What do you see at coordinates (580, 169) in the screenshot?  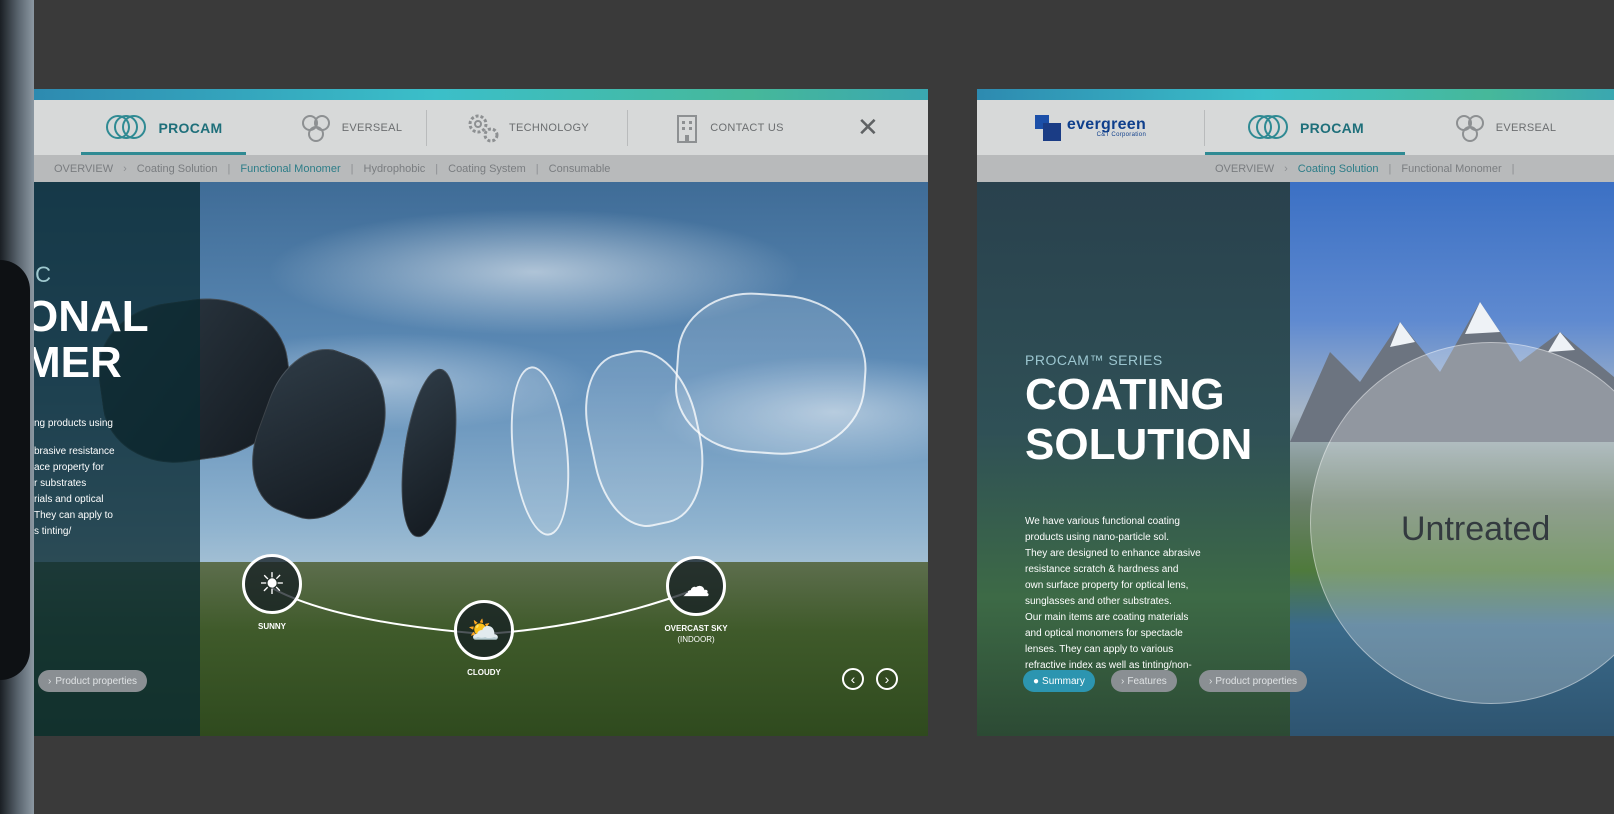 I see `subnav-consumable: Consumable` at bounding box center [580, 169].